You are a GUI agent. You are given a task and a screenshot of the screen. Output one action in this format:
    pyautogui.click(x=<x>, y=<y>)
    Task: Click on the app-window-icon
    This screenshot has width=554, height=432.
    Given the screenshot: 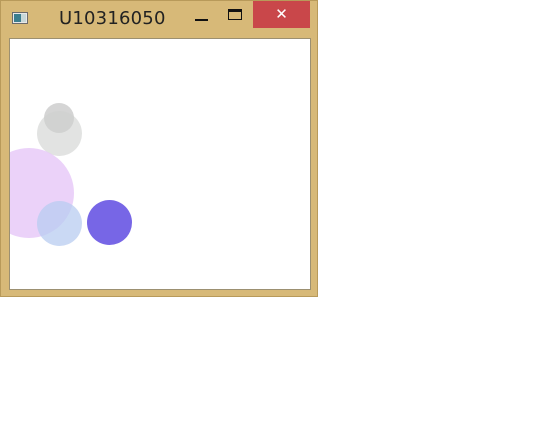 What is the action you would take?
    pyautogui.click(x=20, y=18)
    